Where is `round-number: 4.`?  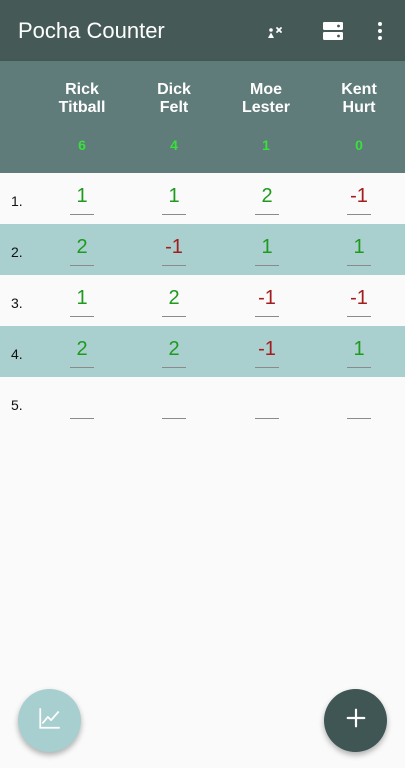 round-number: 4. is located at coordinates (17, 354).